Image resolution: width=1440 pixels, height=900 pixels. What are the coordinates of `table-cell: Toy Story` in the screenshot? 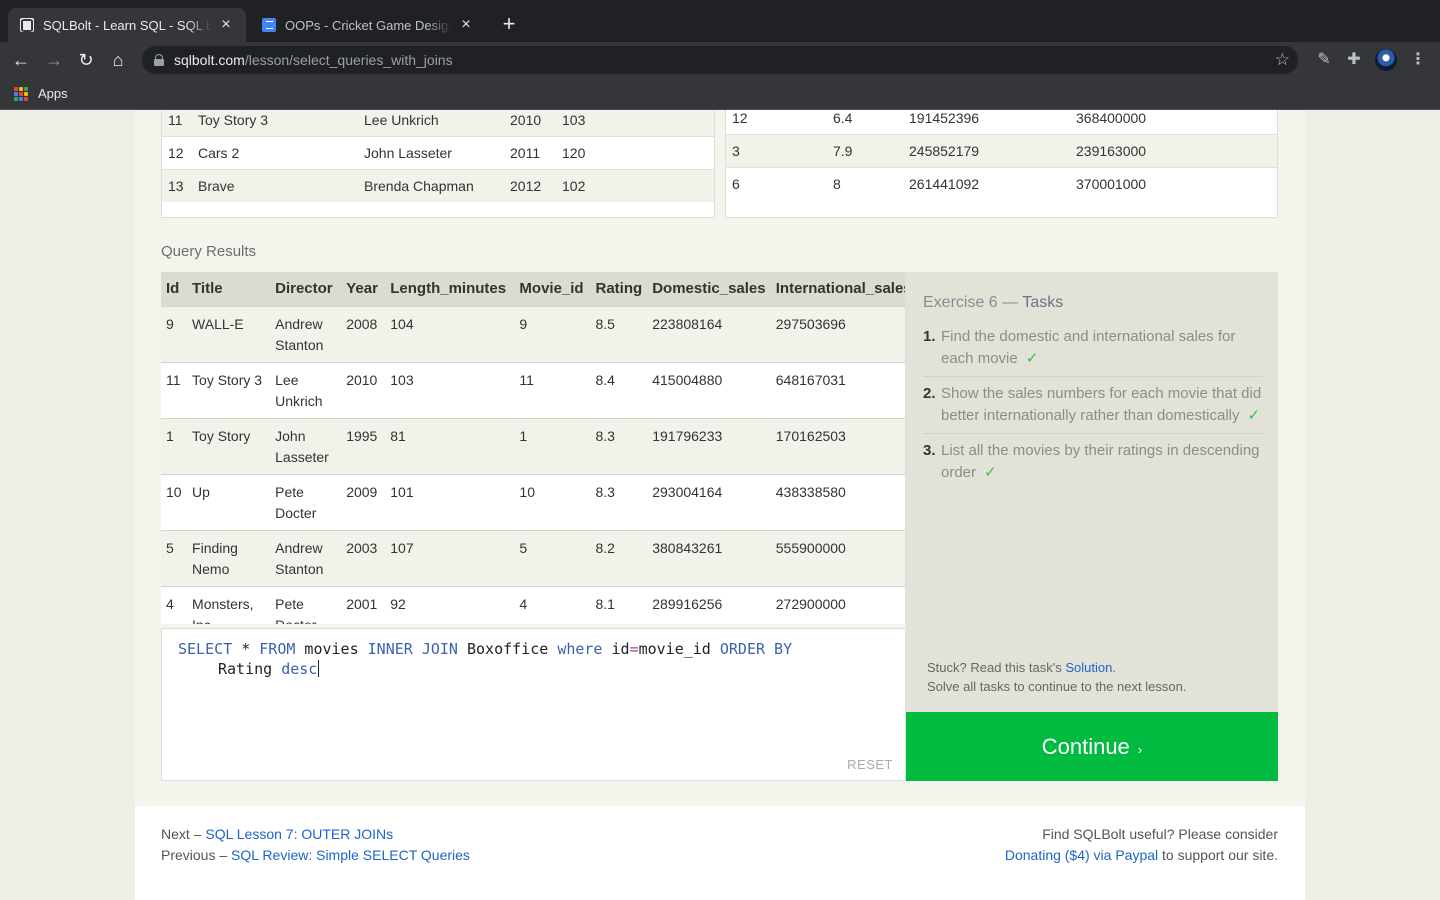 It's located at (229, 446).